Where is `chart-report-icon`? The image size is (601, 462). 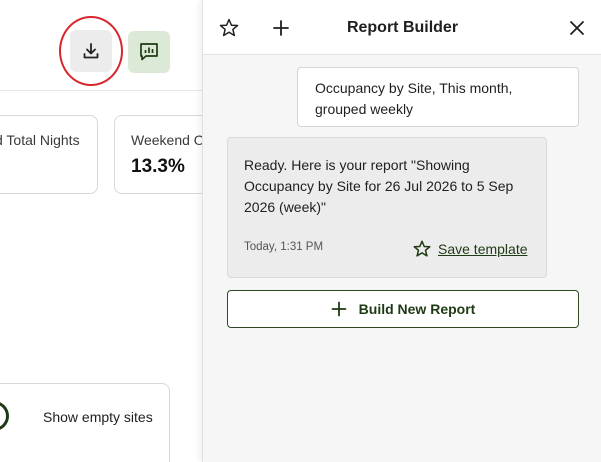
chart-report-icon is located at coordinates (149, 52).